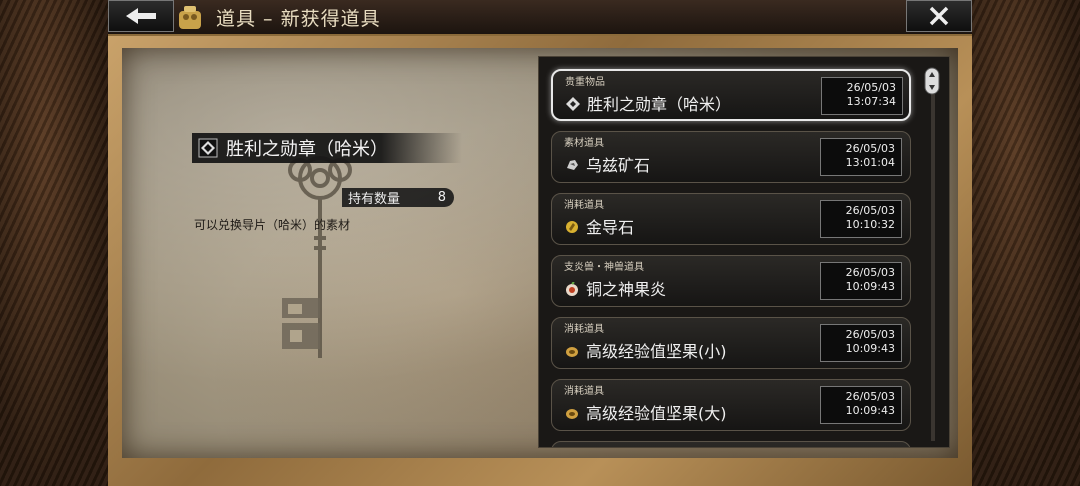 This screenshot has width=1080, height=486. Describe the element at coordinates (1026, 243) in the screenshot. I see `right-wood-border` at that location.